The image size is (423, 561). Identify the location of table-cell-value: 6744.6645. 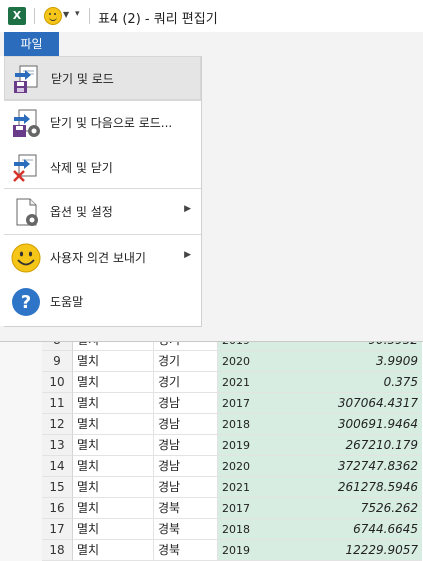
(352, 529).